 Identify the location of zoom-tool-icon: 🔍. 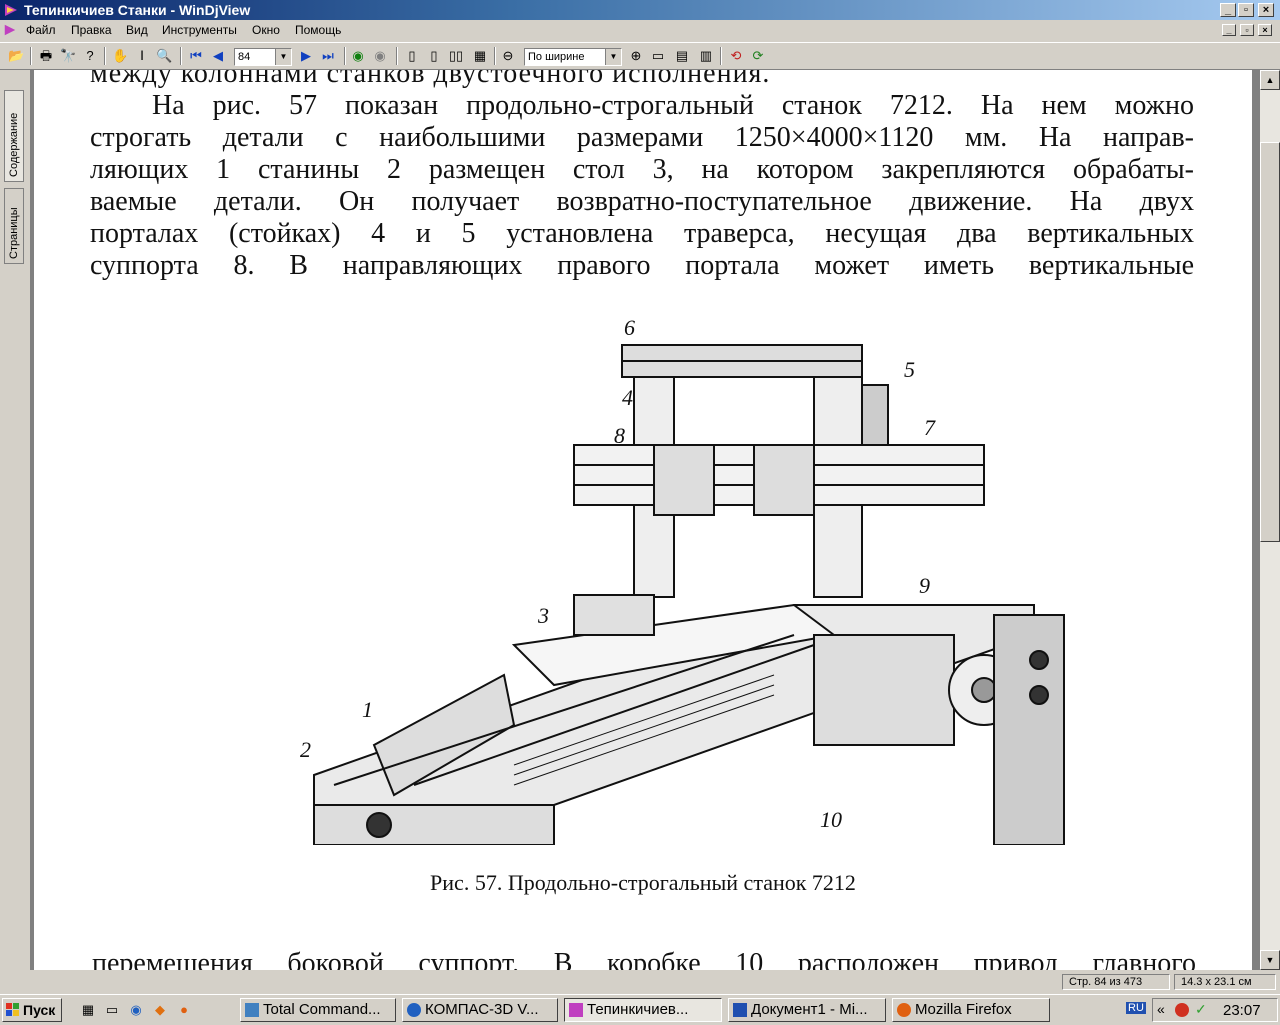
(164, 56).